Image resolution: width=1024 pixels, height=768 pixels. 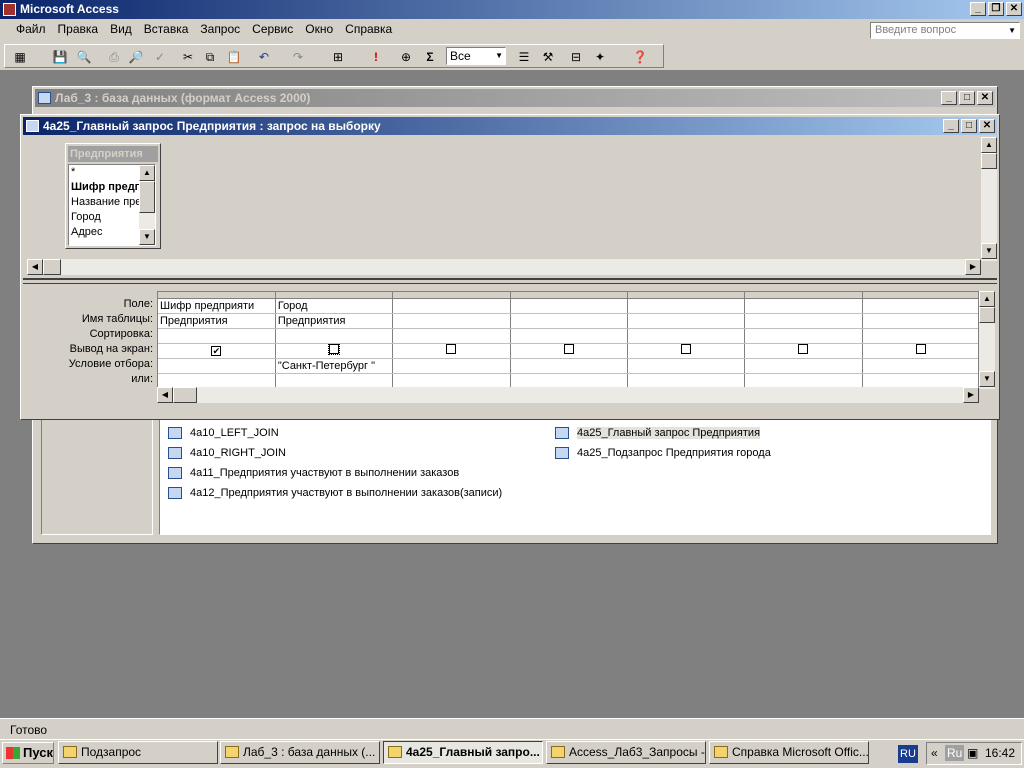 What do you see at coordinates (31, 29) in the screenshot?
I see `menu-item: Файл` at bounding box center [31, 29].